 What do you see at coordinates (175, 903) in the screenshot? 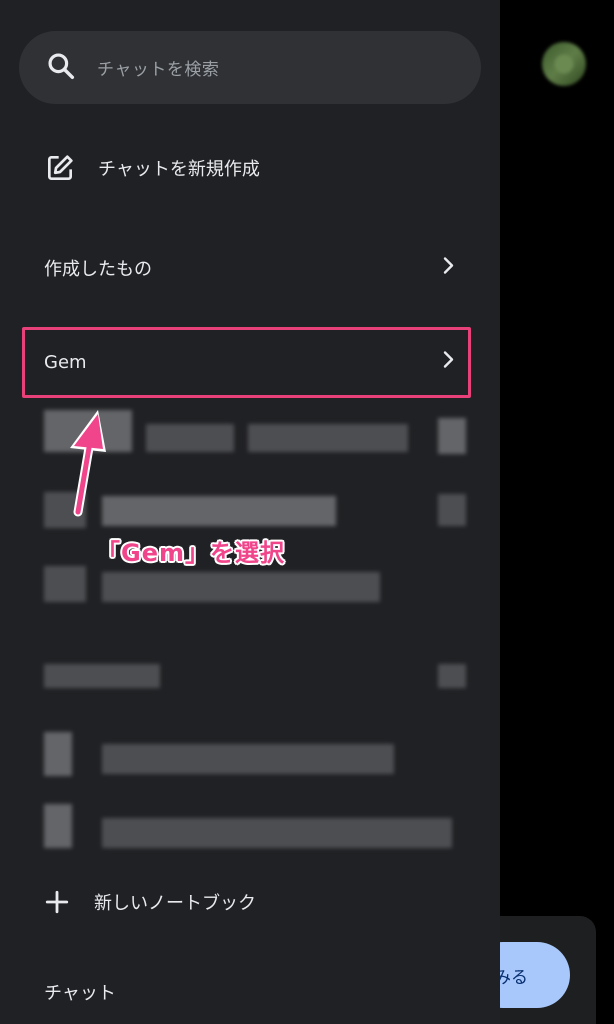
I see `new-notebook-label: 新しいノートブック` at bounding box center [175, 903].